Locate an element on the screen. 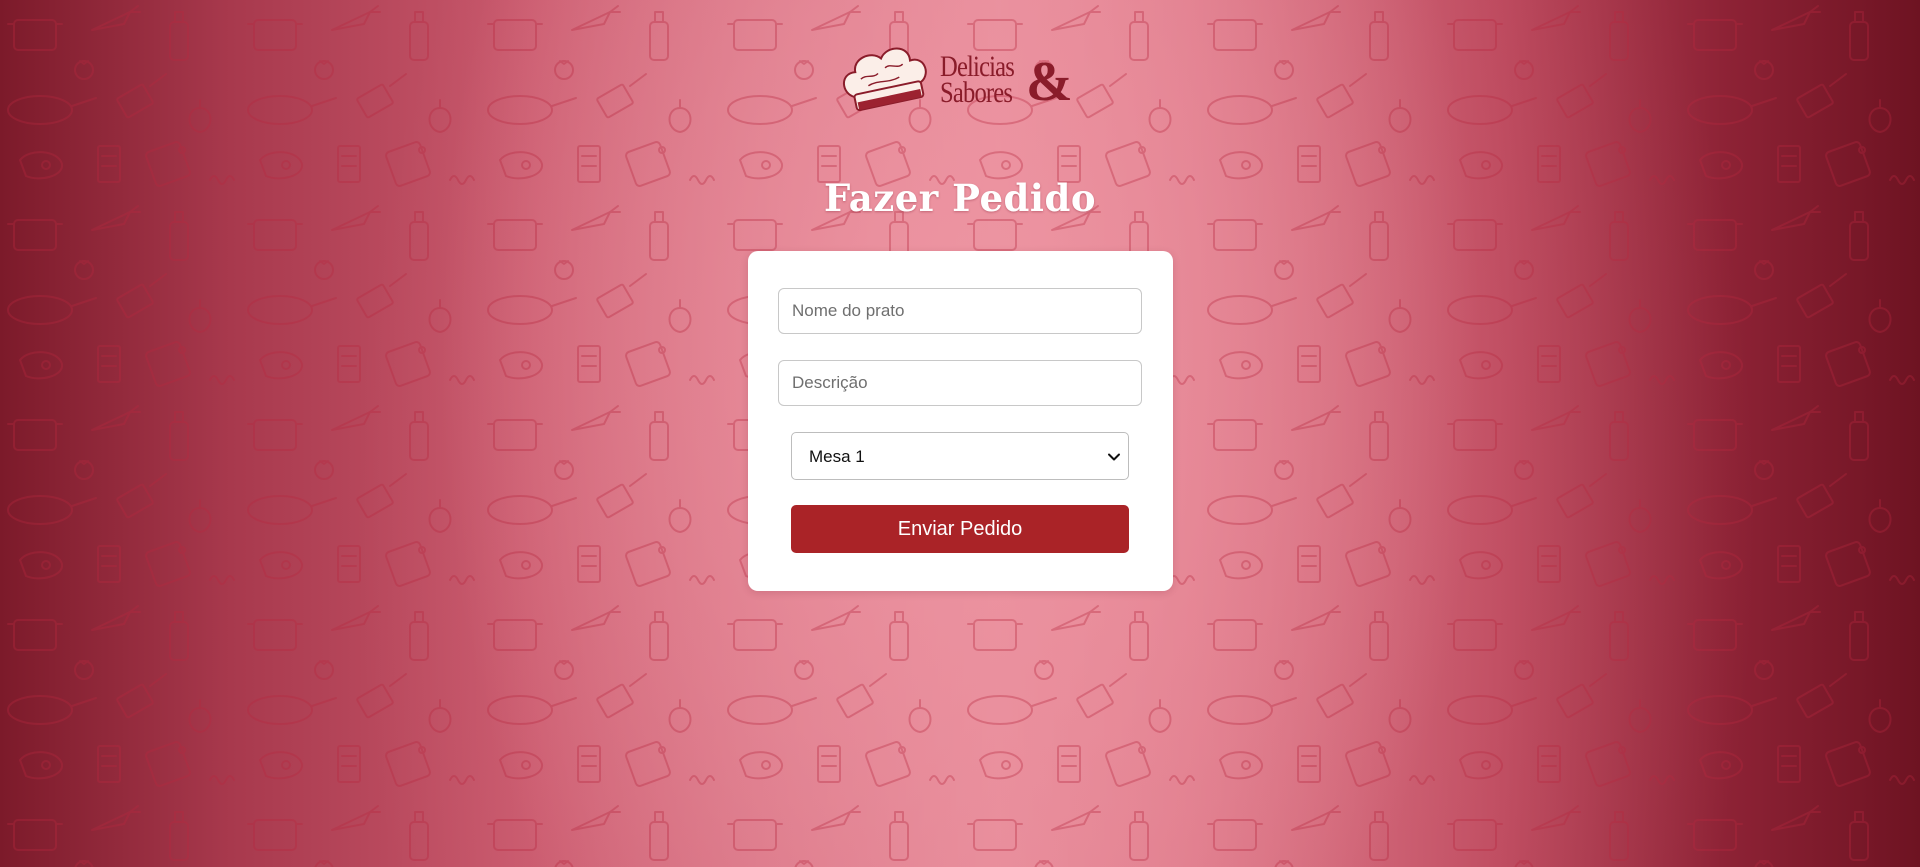 The height and width of the screenshot is (867, 1920). brand-logo: Delicias Sabores & is located at coordinates (955, 82).